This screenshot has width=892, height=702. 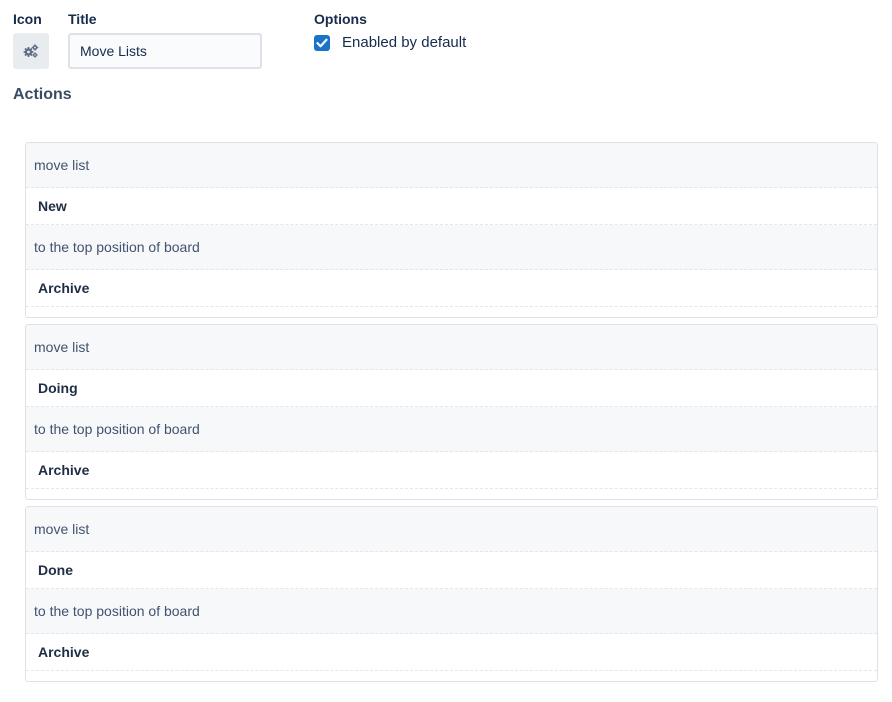 What do you see at coordinates (451, 206) in the screenshot?
I see `action-list-name: New` at bounding box center [451, 206].